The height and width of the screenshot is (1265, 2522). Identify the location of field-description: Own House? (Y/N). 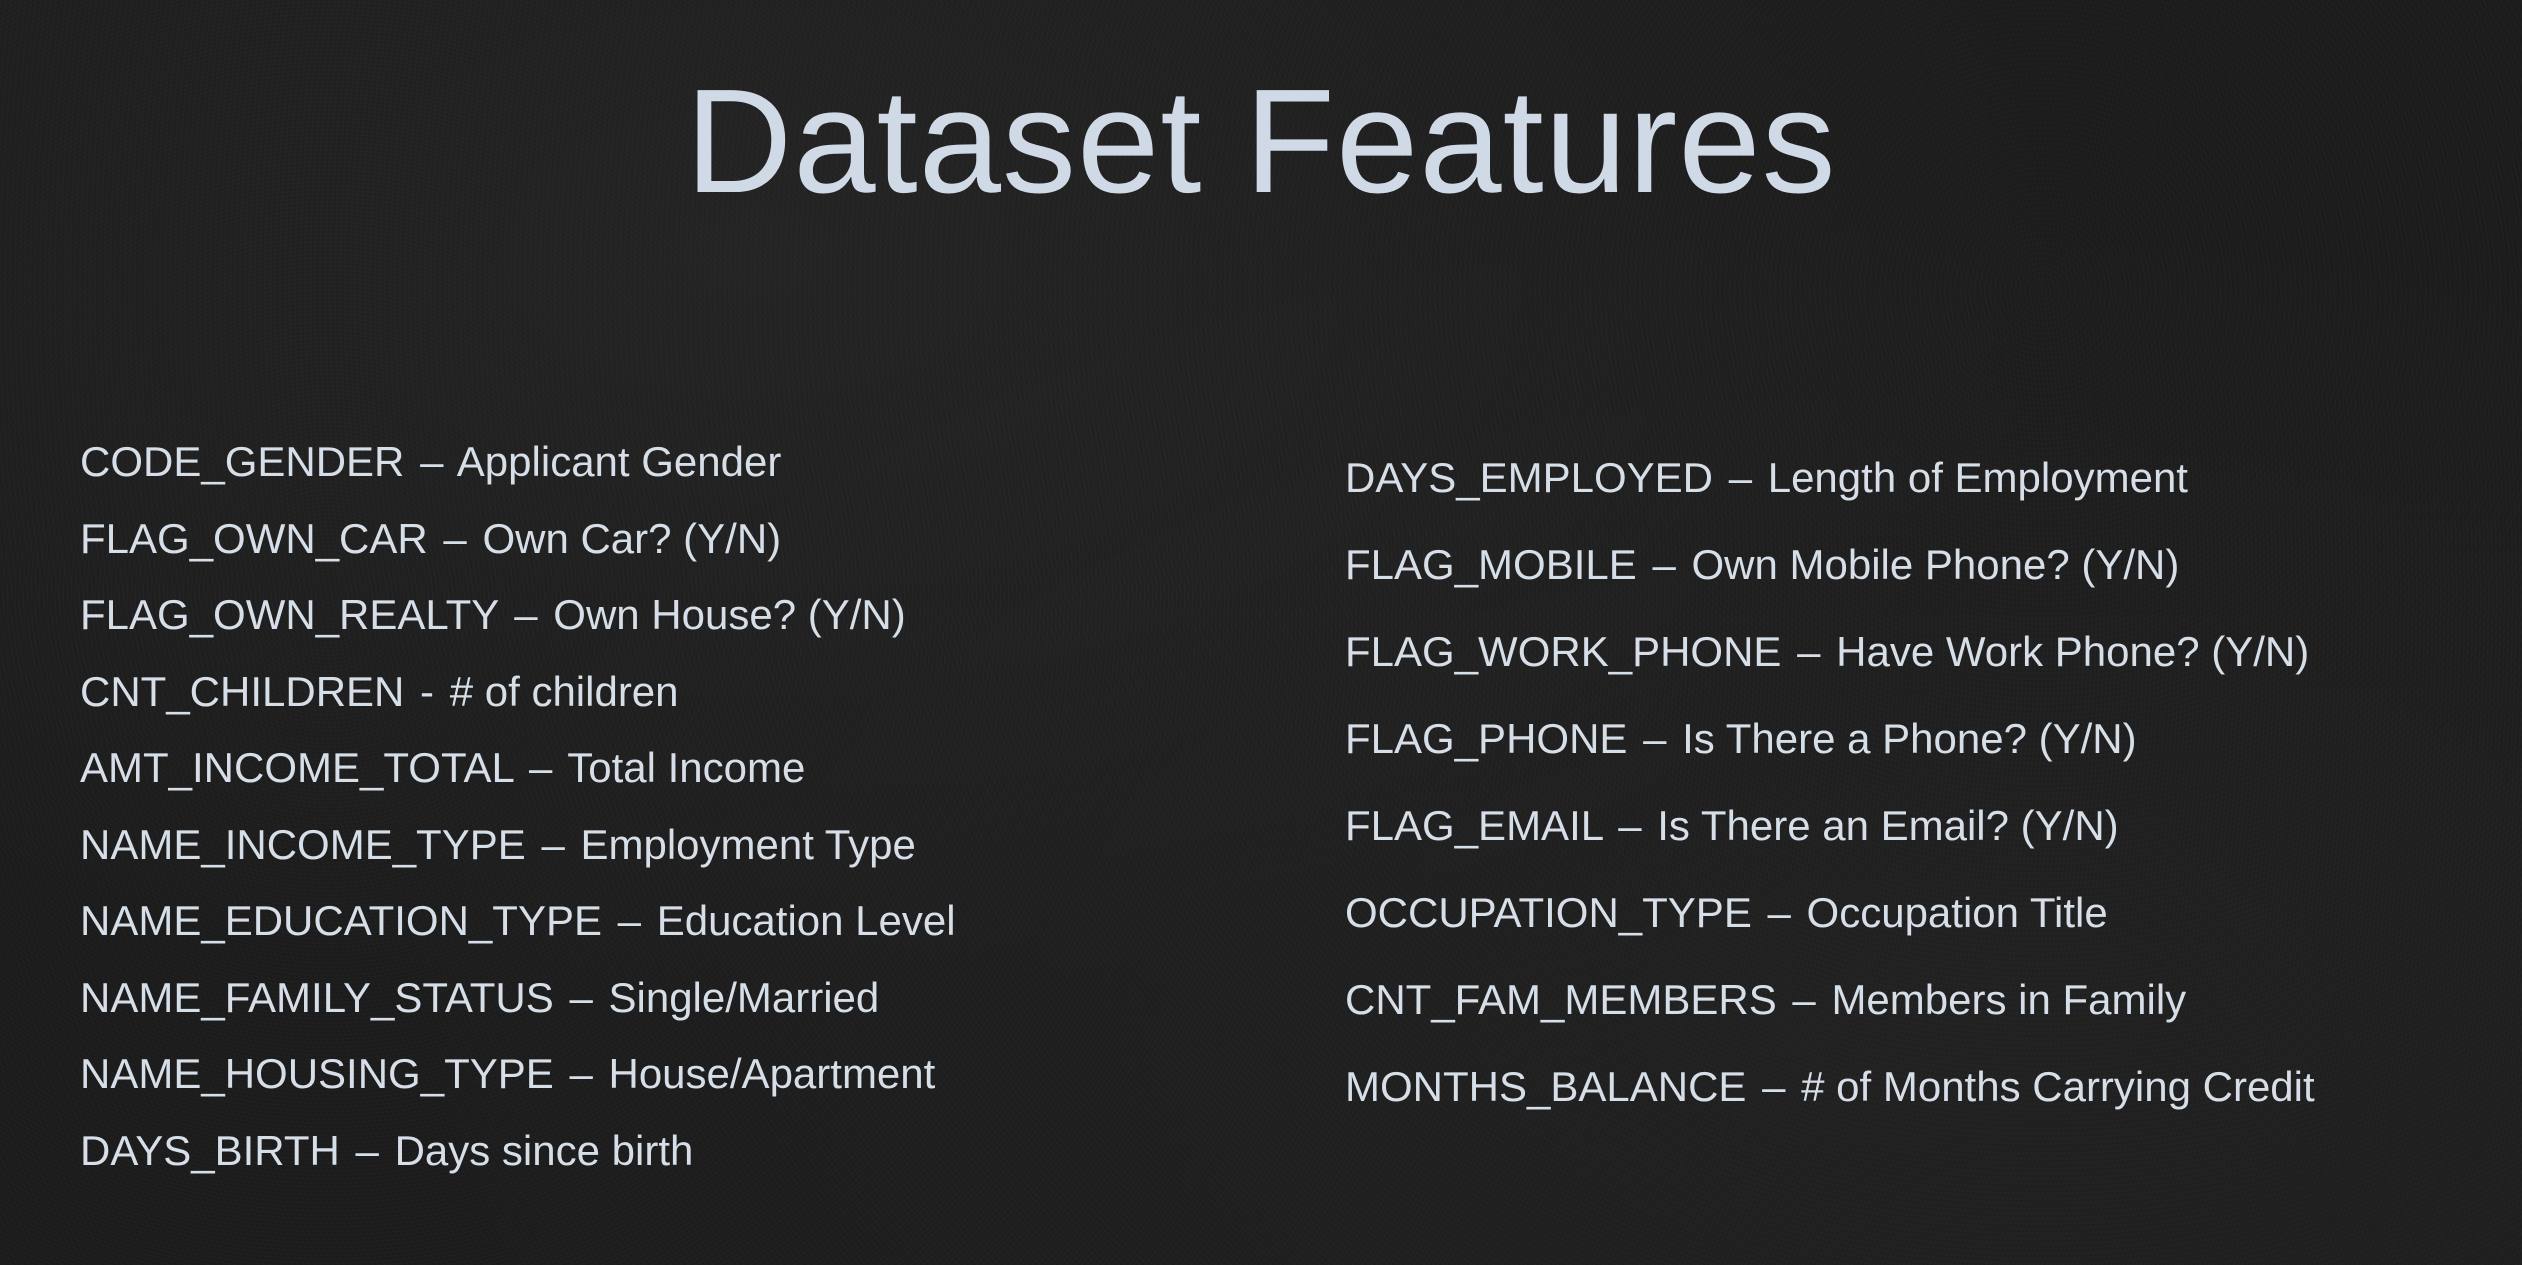
(729, 614).